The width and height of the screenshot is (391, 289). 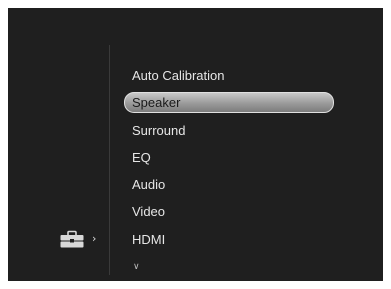 What do you see at coordinates (230, 211) in the screenshot?
I see `menu-item-video: Video` at bounding box center [230, 211].